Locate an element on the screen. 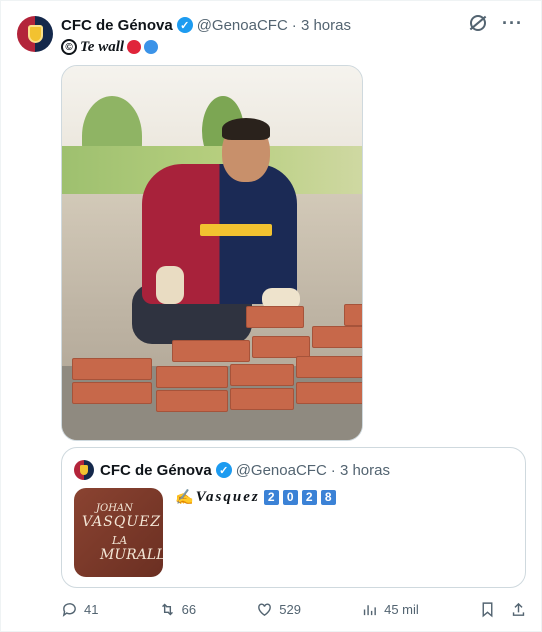 The height and width of the screenshot is (632, 542). share-actions is located at coordinates (503, 609).